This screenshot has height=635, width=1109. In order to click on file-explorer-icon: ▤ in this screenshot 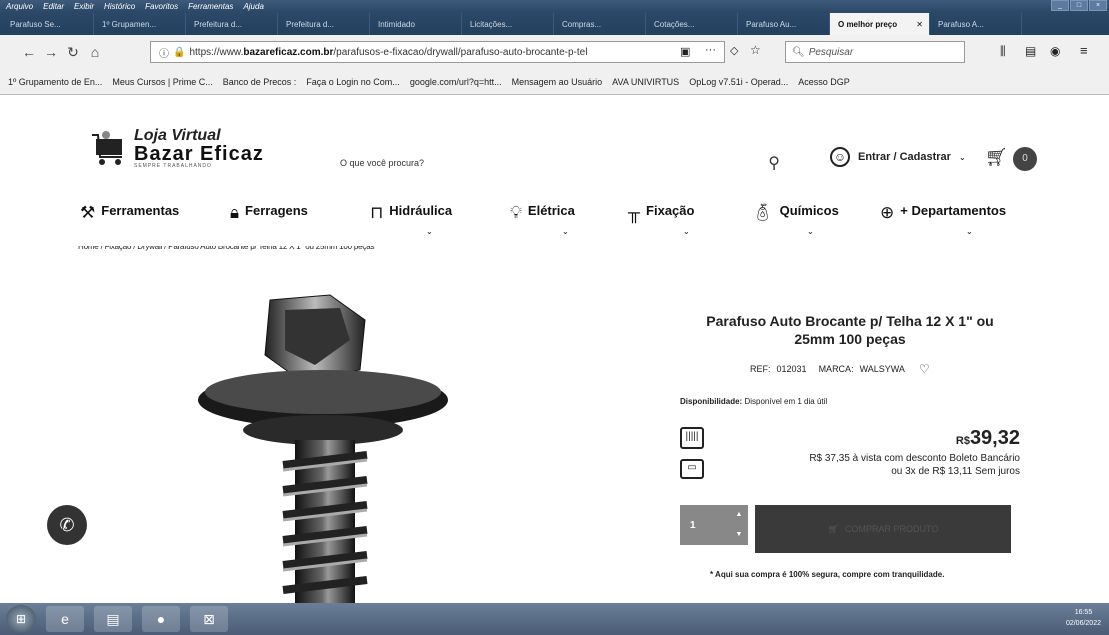, I will do `click(113, 619)`.